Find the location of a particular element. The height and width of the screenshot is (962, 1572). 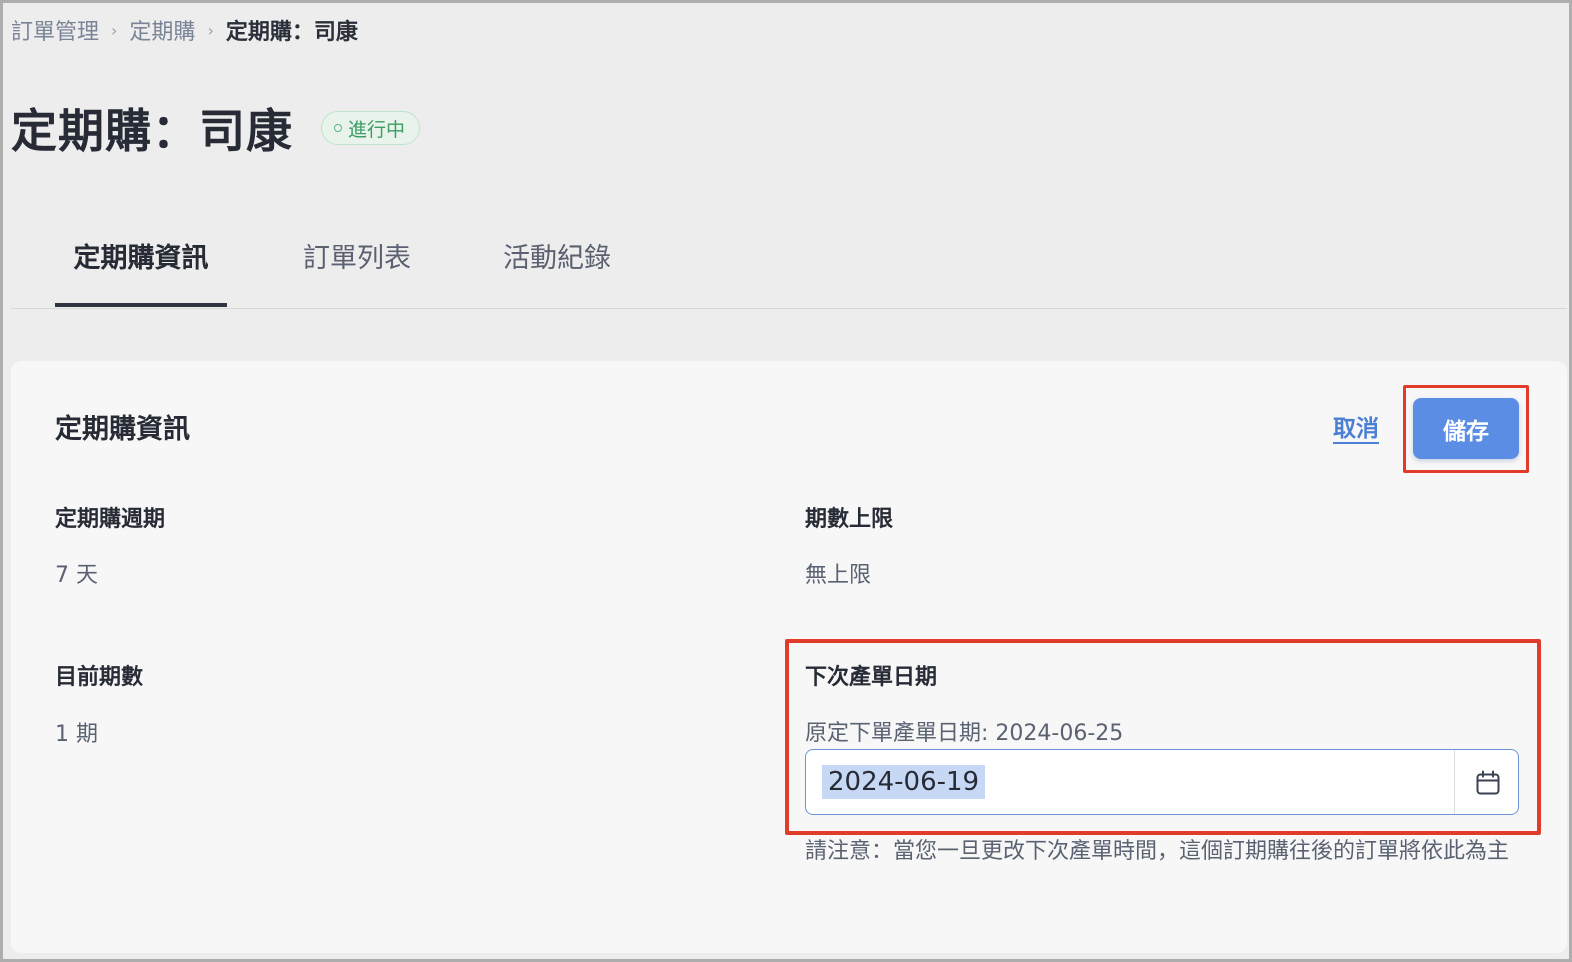

tab-order-list: 訂單列表 is located at coordinates (357, 266).